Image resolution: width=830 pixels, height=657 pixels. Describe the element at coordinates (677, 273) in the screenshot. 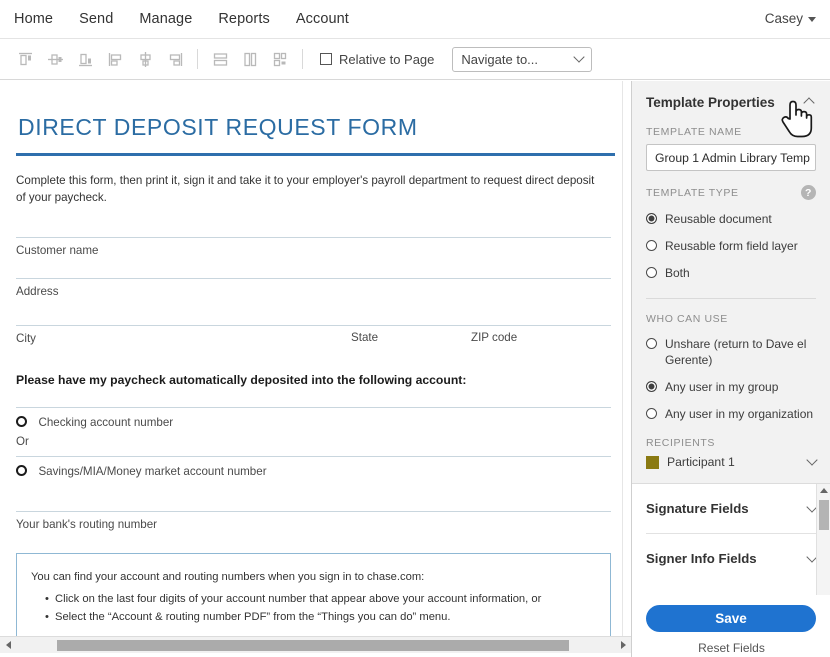

I see `radio-label: Both` at that location.